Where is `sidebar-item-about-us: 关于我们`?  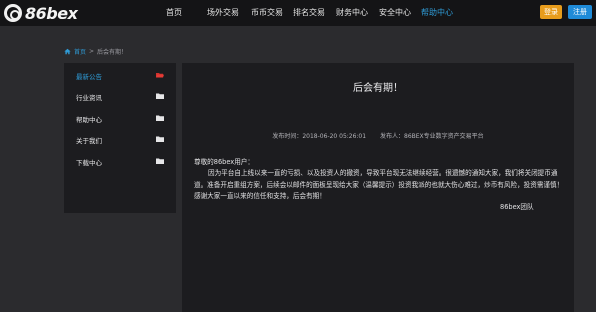 sidebar-item-about-us: 关于我们 is located at coordinates (120, 139).